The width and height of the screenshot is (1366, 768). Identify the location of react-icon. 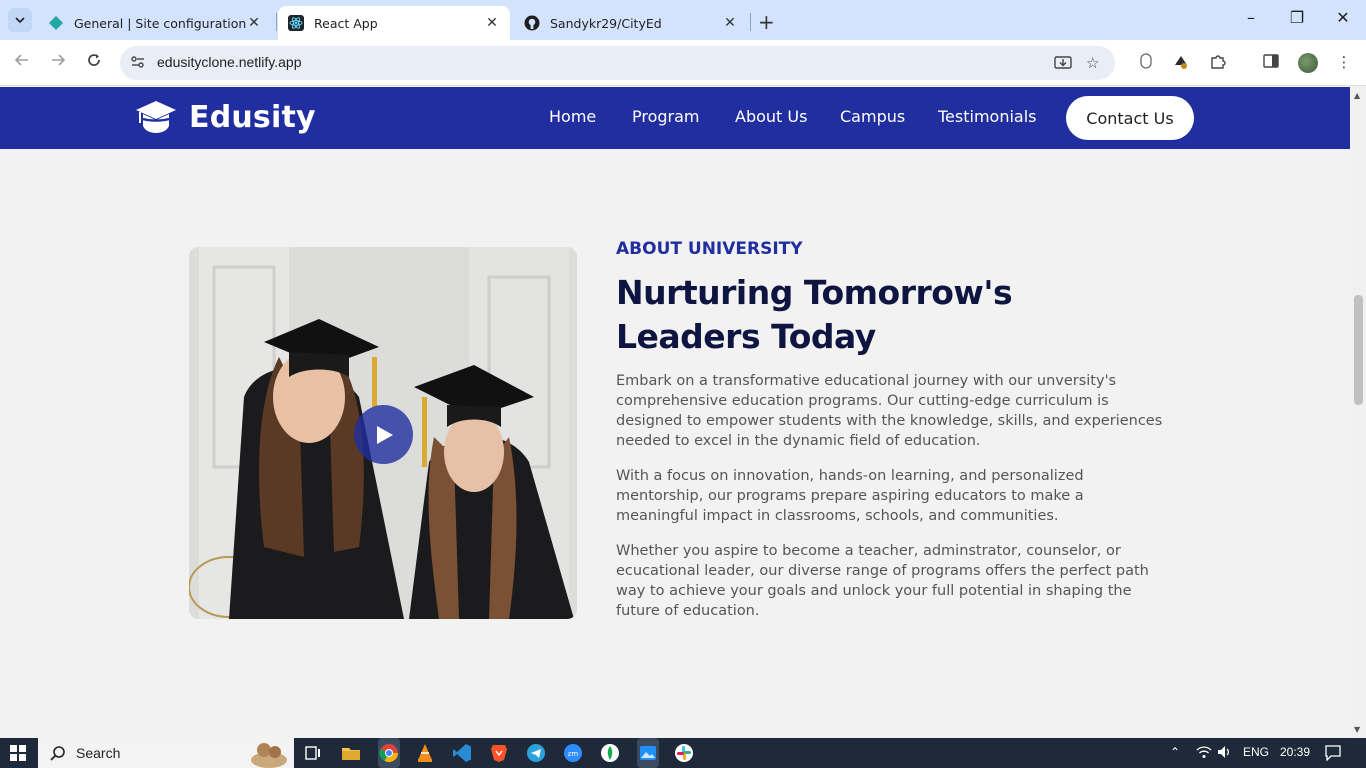
(296, 23).